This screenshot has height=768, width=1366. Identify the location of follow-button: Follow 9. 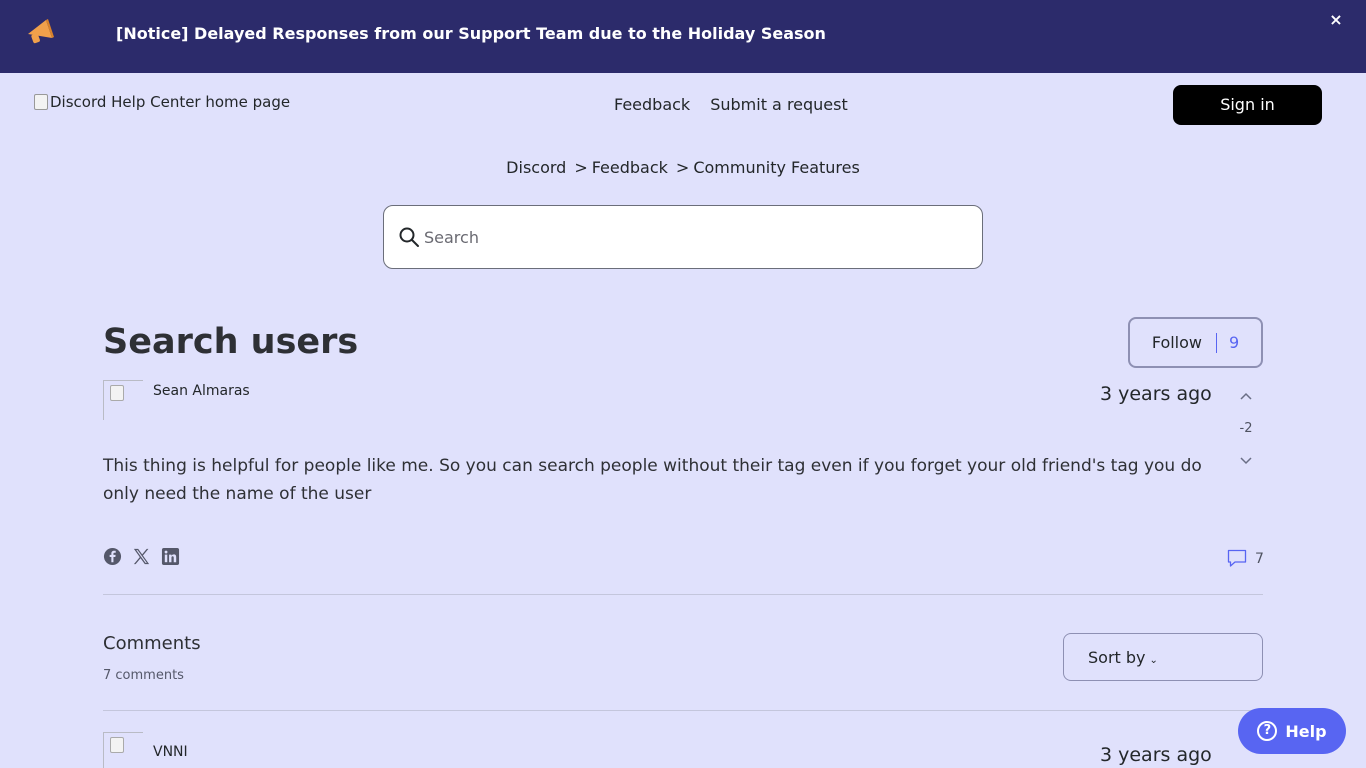
(1195, 342).